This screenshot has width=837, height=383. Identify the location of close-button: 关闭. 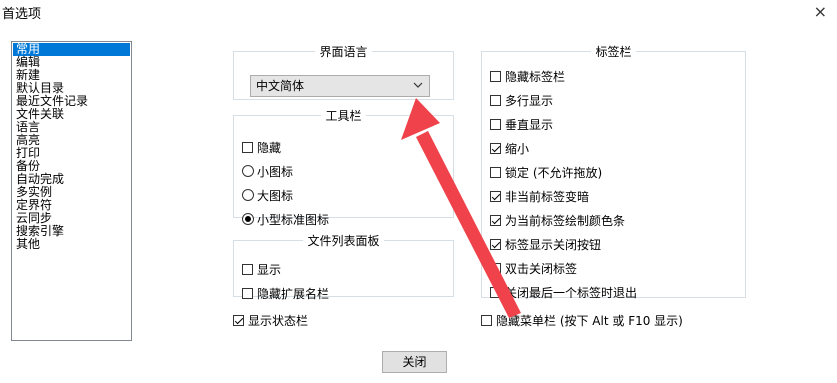
(414, 362).